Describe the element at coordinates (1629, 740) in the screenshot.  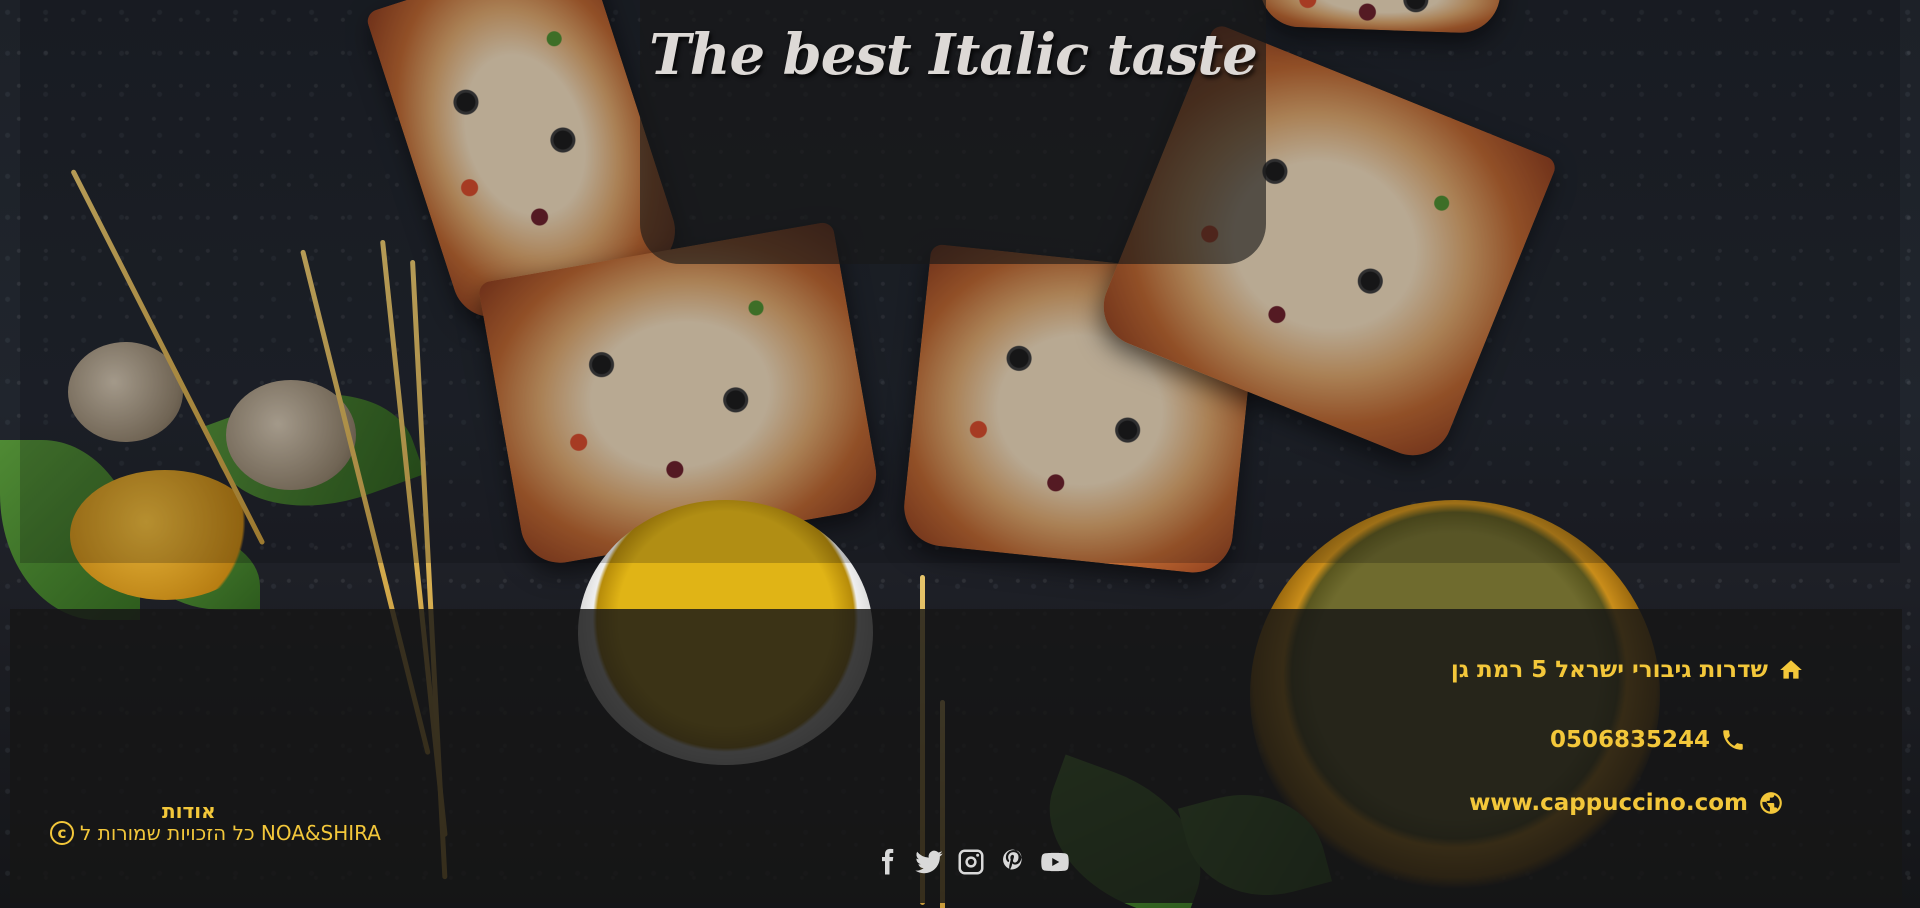
I see `phone-text: 0506835244` at that location.